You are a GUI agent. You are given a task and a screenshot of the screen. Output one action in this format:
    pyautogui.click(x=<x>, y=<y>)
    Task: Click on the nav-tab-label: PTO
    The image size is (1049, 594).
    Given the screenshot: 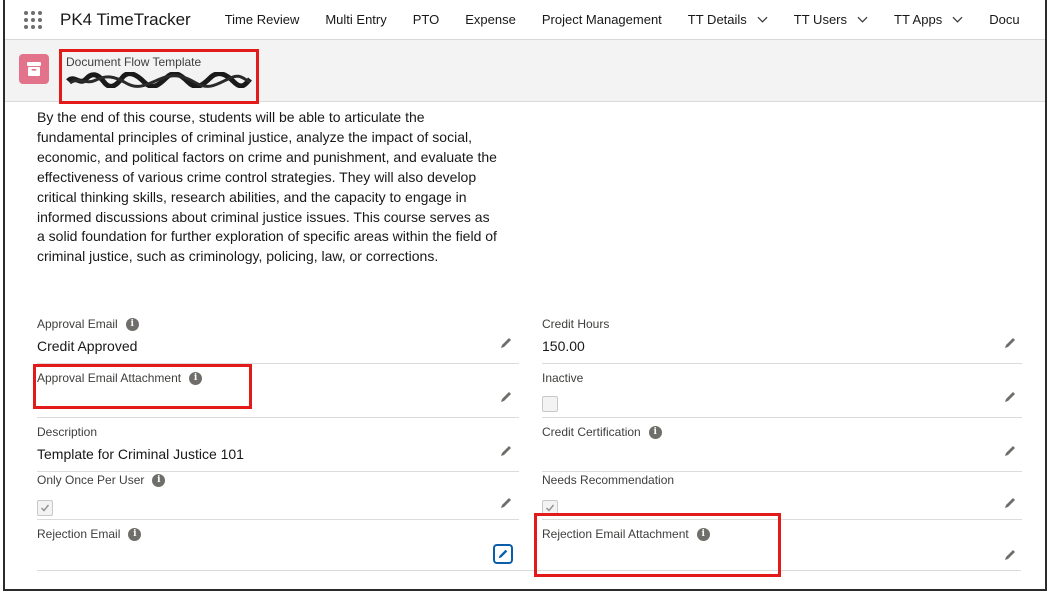 What is the action you would take?
    pyautogui.click(x=426, y=19)
    